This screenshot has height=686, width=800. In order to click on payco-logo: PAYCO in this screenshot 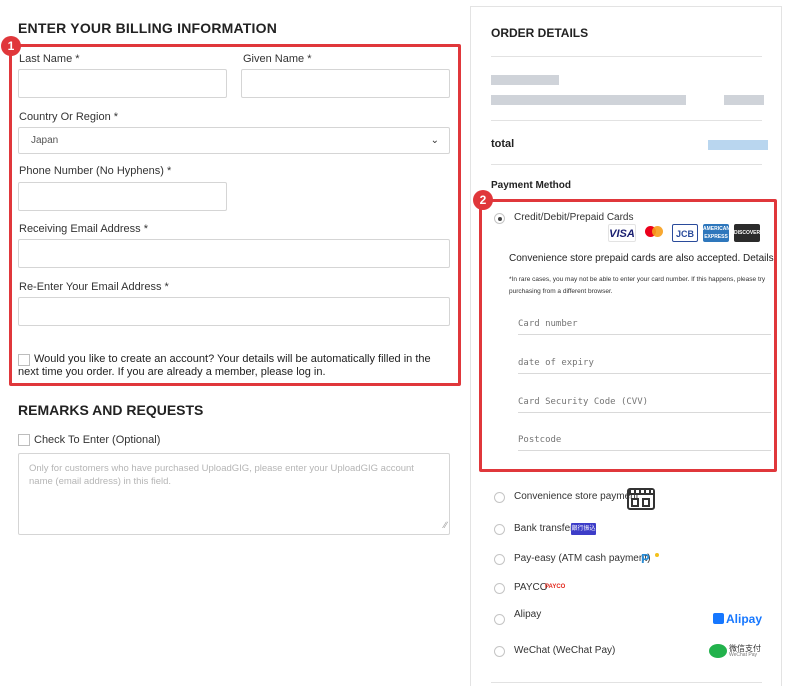, I will do `click(555, 587)`.